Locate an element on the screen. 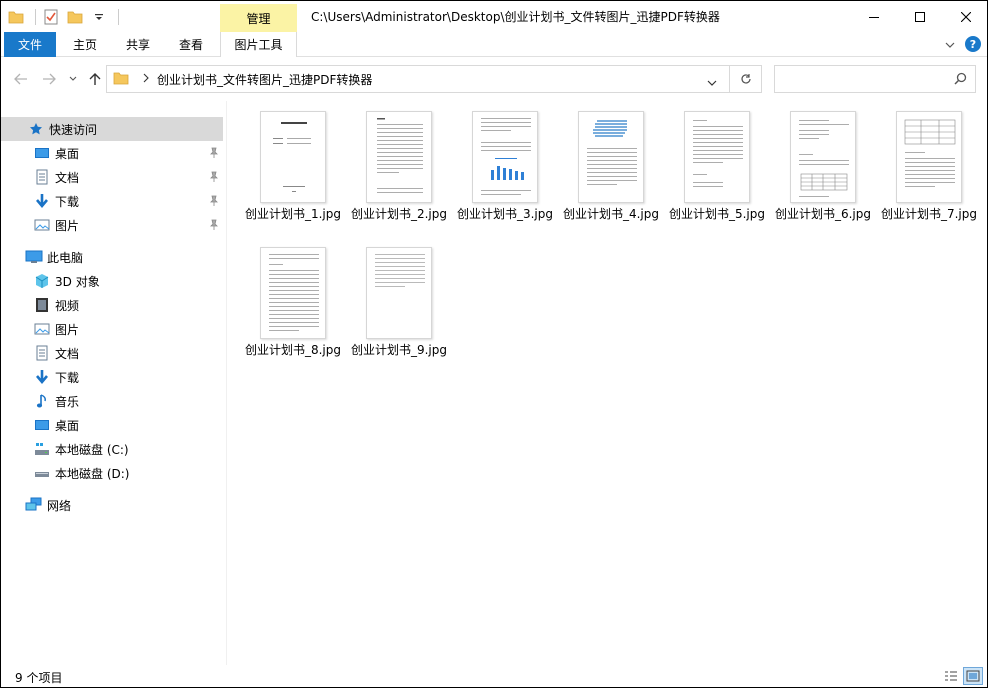 The width and height of the screenshot is (988, 688). close-button is located at coordinates (965, 16).